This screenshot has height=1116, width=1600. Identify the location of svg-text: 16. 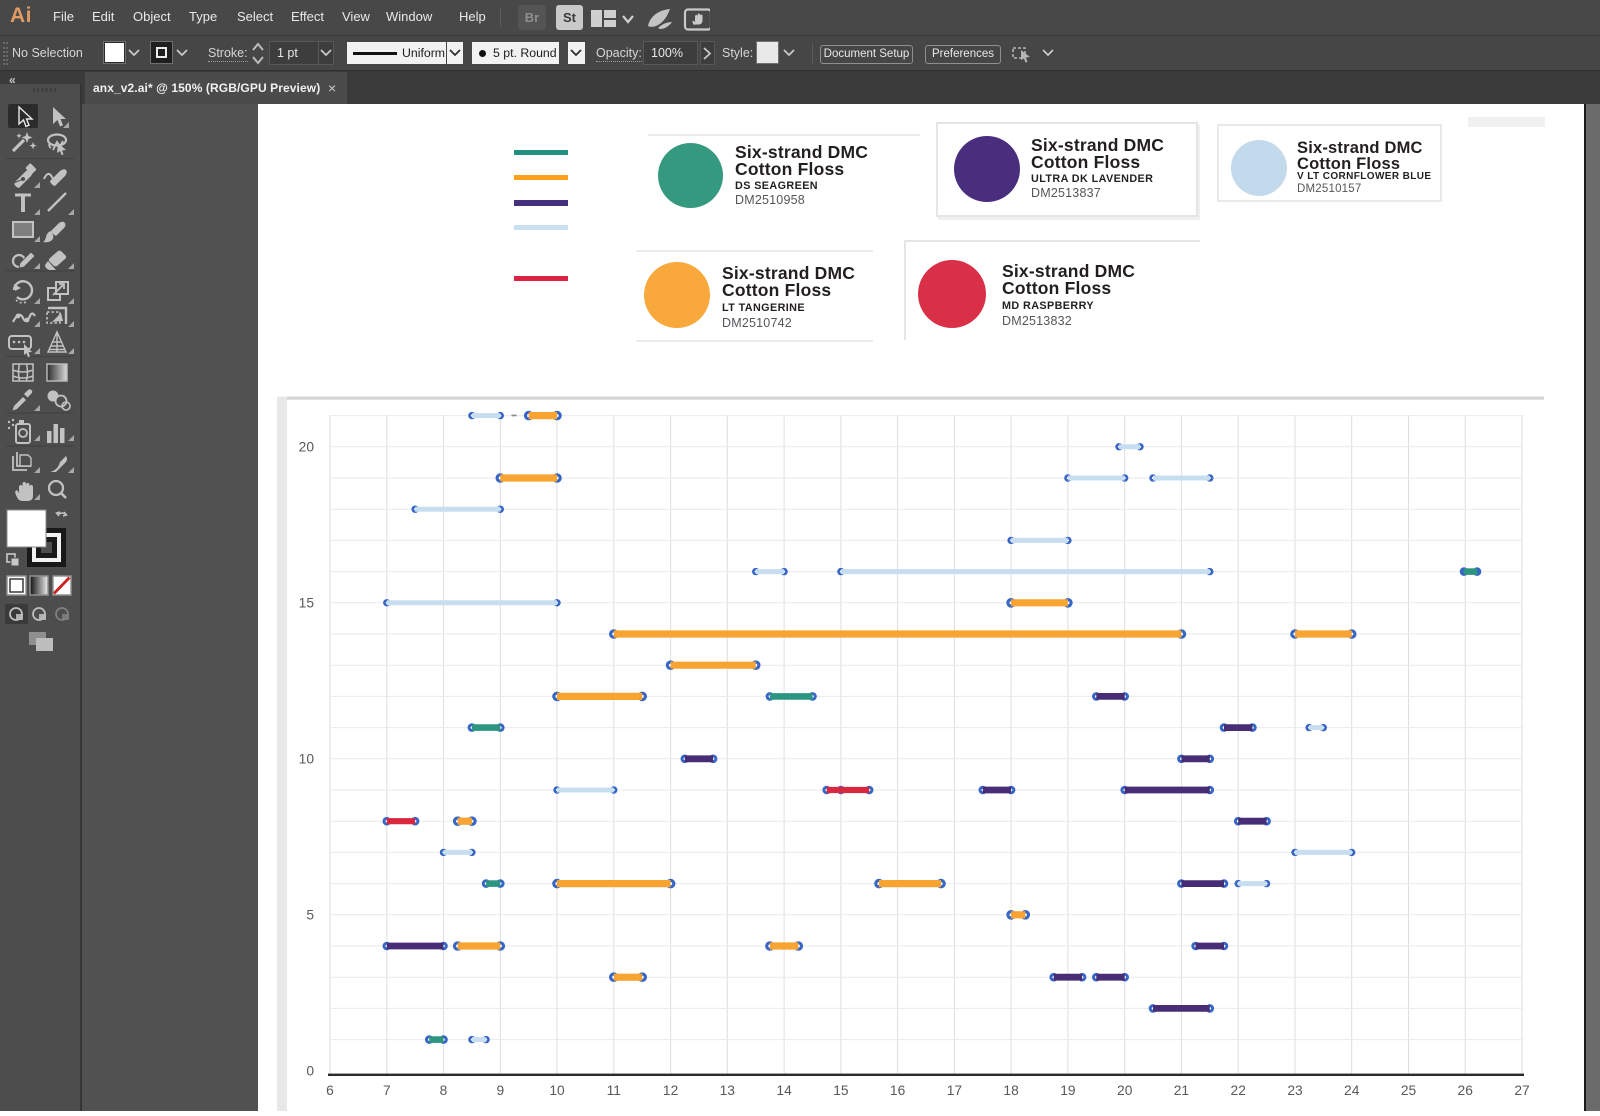
(898, 1090).